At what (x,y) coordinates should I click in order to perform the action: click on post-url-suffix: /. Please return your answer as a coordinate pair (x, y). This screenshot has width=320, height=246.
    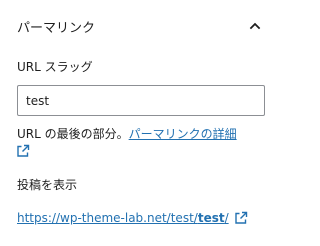
    Looking at the image, I should click on (226, 218).